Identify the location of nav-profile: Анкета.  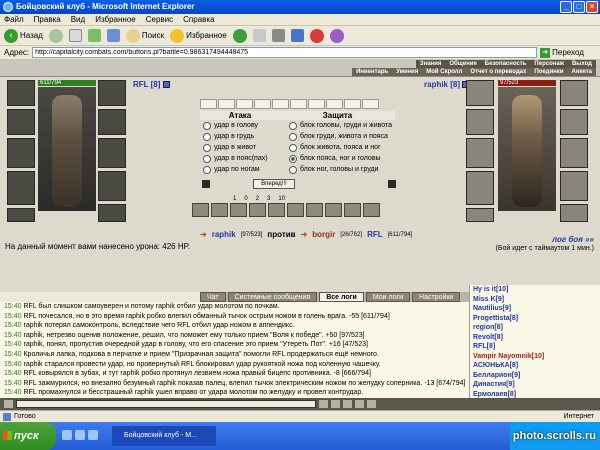
(582, 72).